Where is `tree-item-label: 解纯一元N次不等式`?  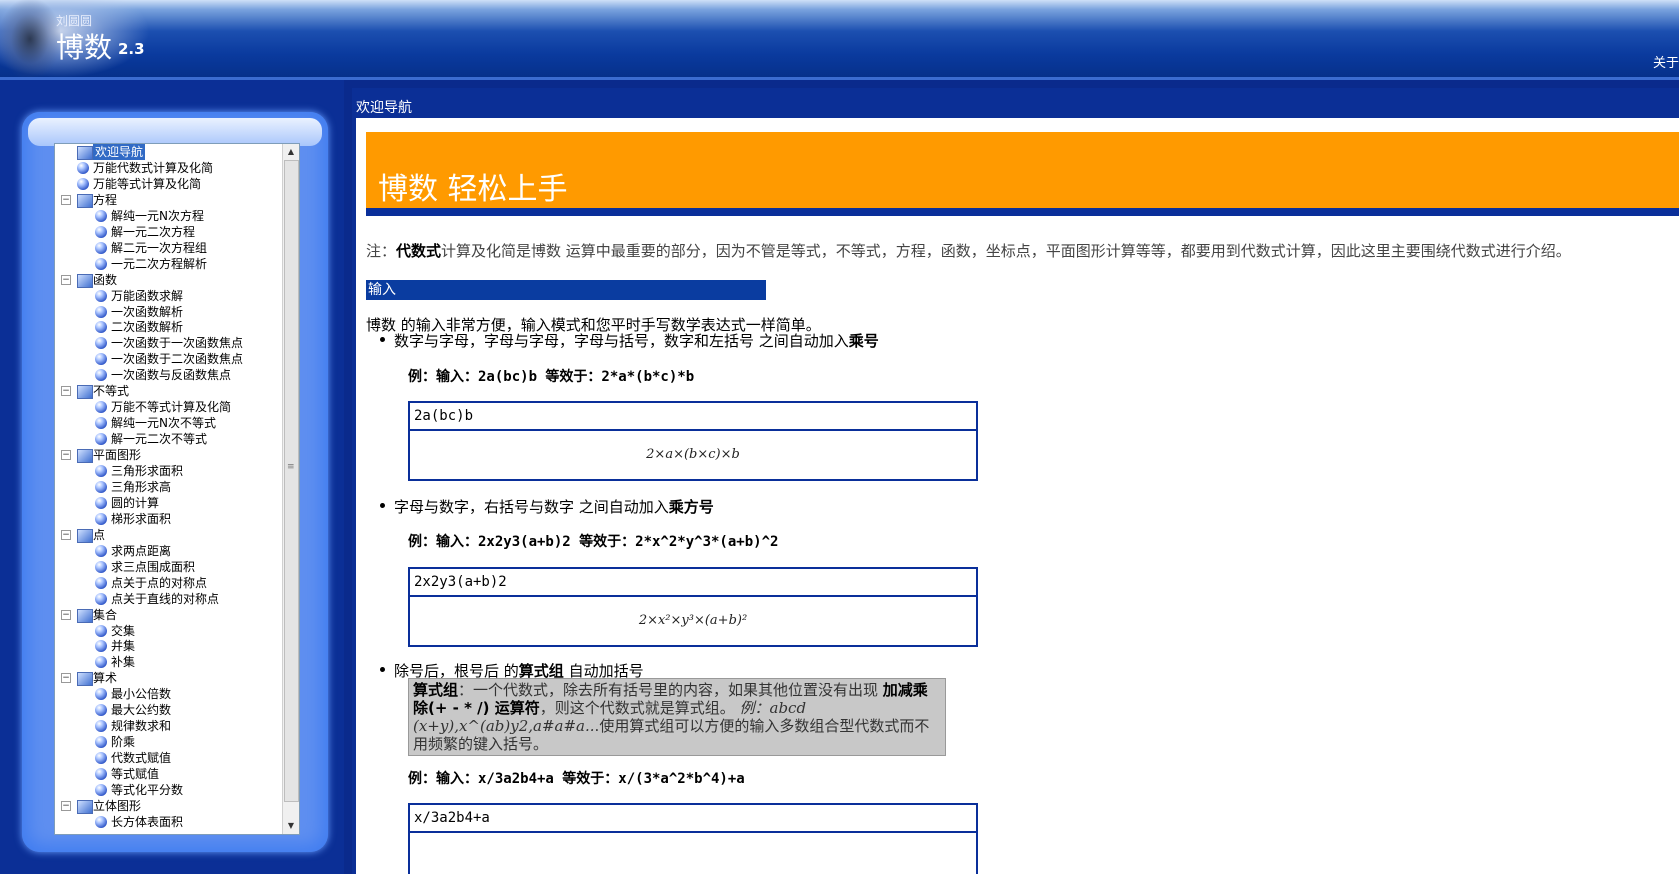 tree-item-label: 解纯一元N次不等式 is located at coordinates (163, 423).